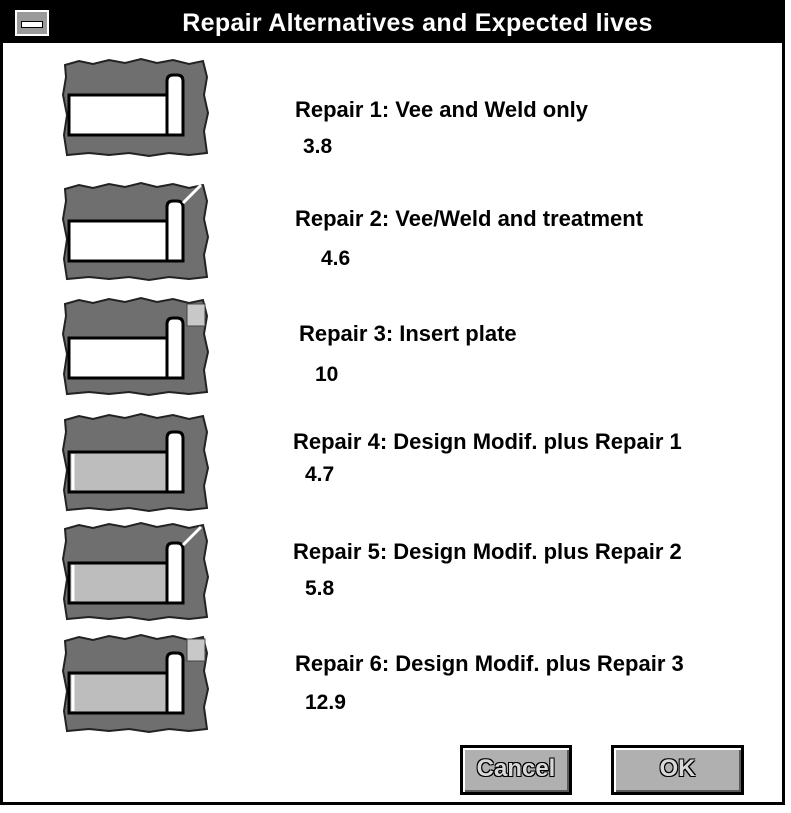 This screenshot has width=791, height=813. What do you see at coordinates (469, 218) in the screenshot?
I see `repair-2-label: Repair 2: Vee/Weld and treatment` at bounding box center [469, 218].